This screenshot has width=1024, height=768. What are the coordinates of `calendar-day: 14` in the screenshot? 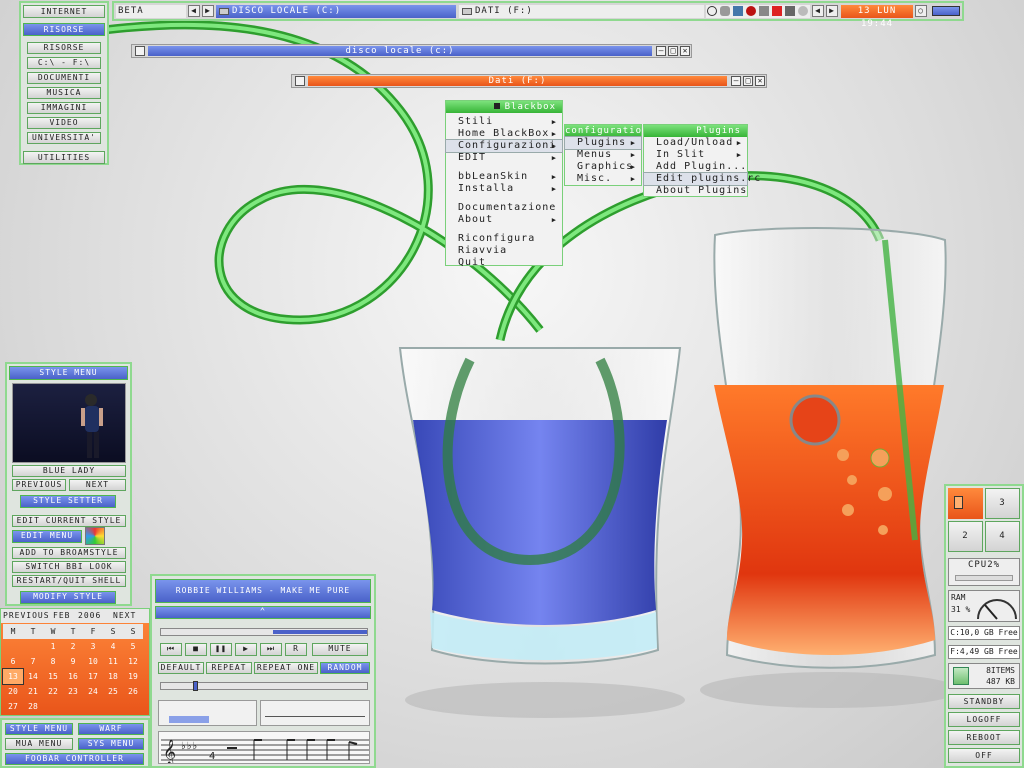 It's located at (33, 676).